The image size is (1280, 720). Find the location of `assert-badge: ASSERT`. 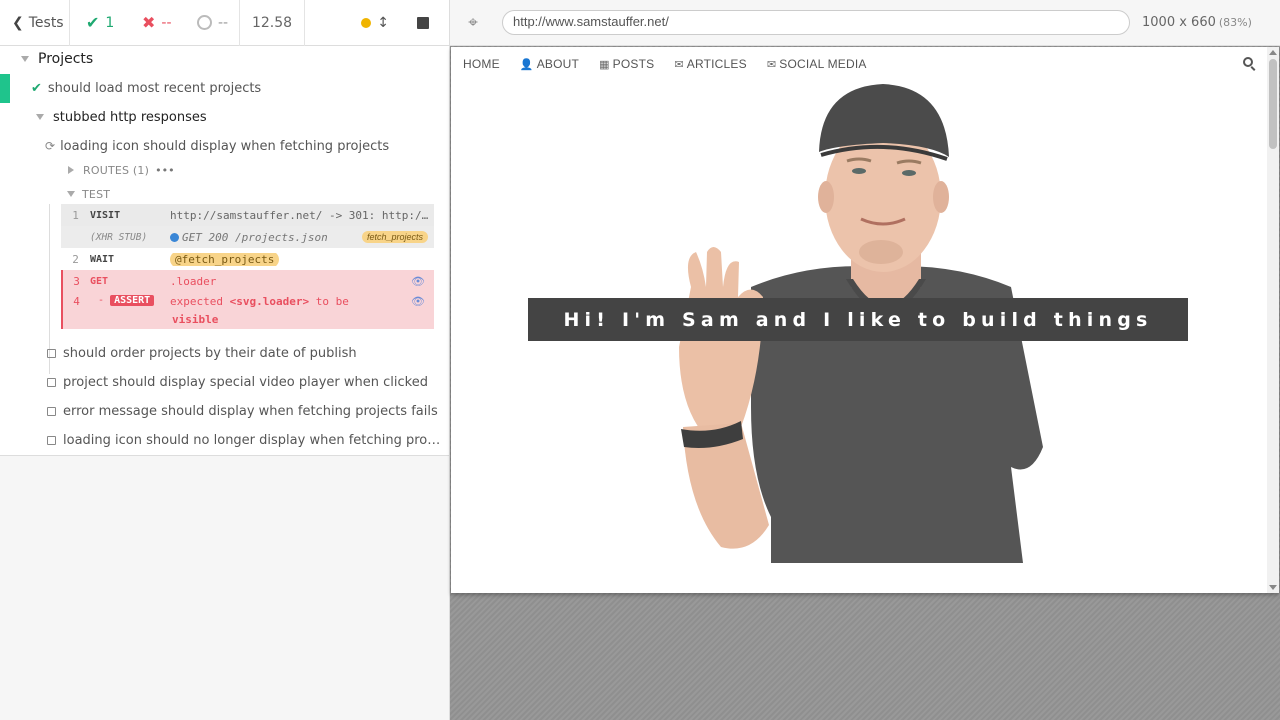

assert-badge: ASSERT is located at coordinates (132, 300).